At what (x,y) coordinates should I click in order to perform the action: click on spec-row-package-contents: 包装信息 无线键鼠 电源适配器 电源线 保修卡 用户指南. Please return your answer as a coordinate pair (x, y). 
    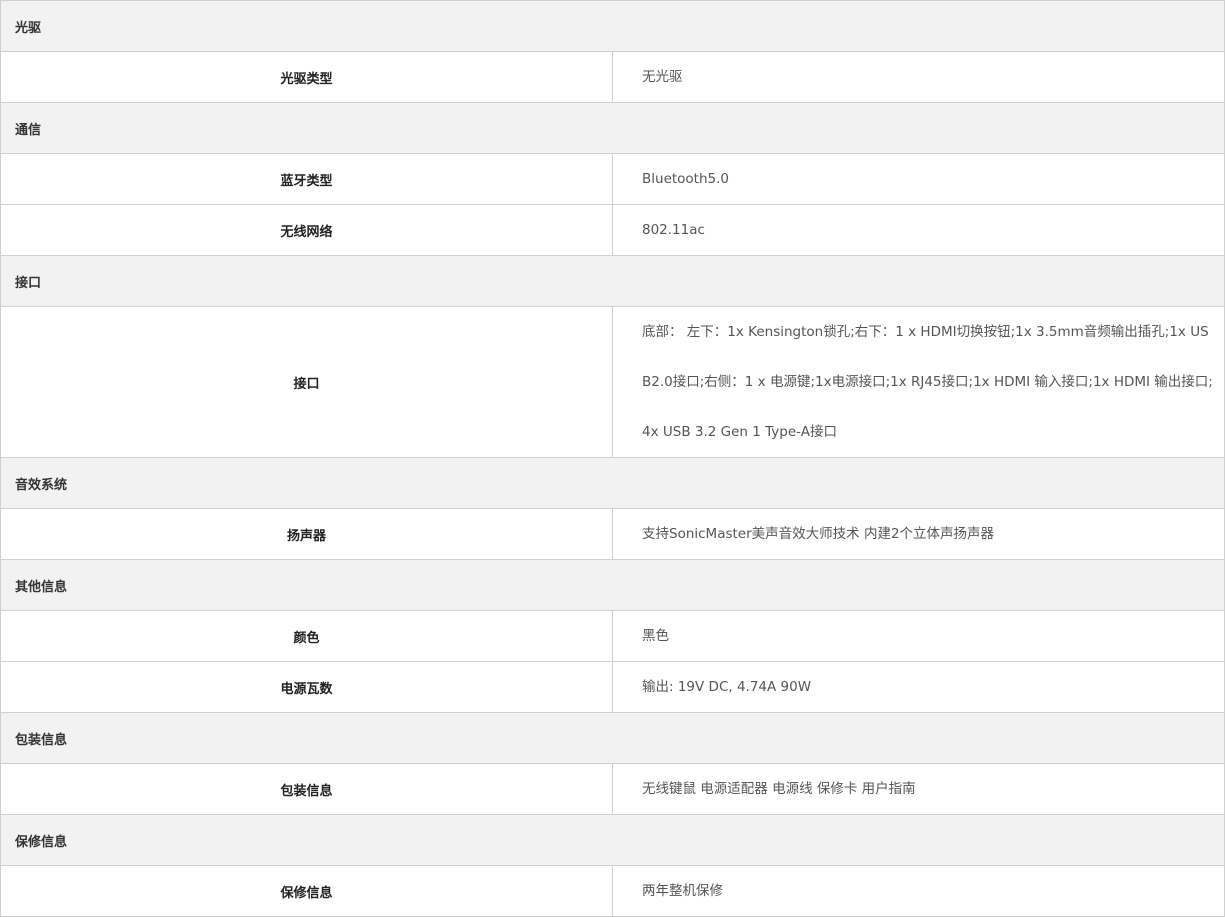
    Looking at the image, I should click on (612, 789).